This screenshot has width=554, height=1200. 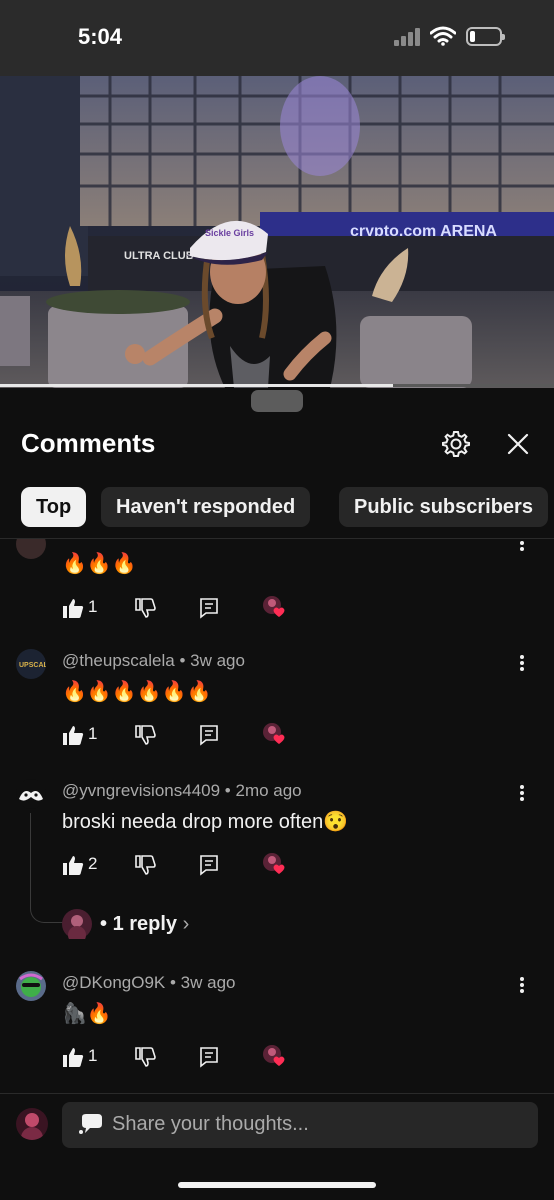 What do you see at coordinates (229, 233) in the screenshot?
I see `video-hat-text: Sickle Girls` at bounding box center [229, 233].